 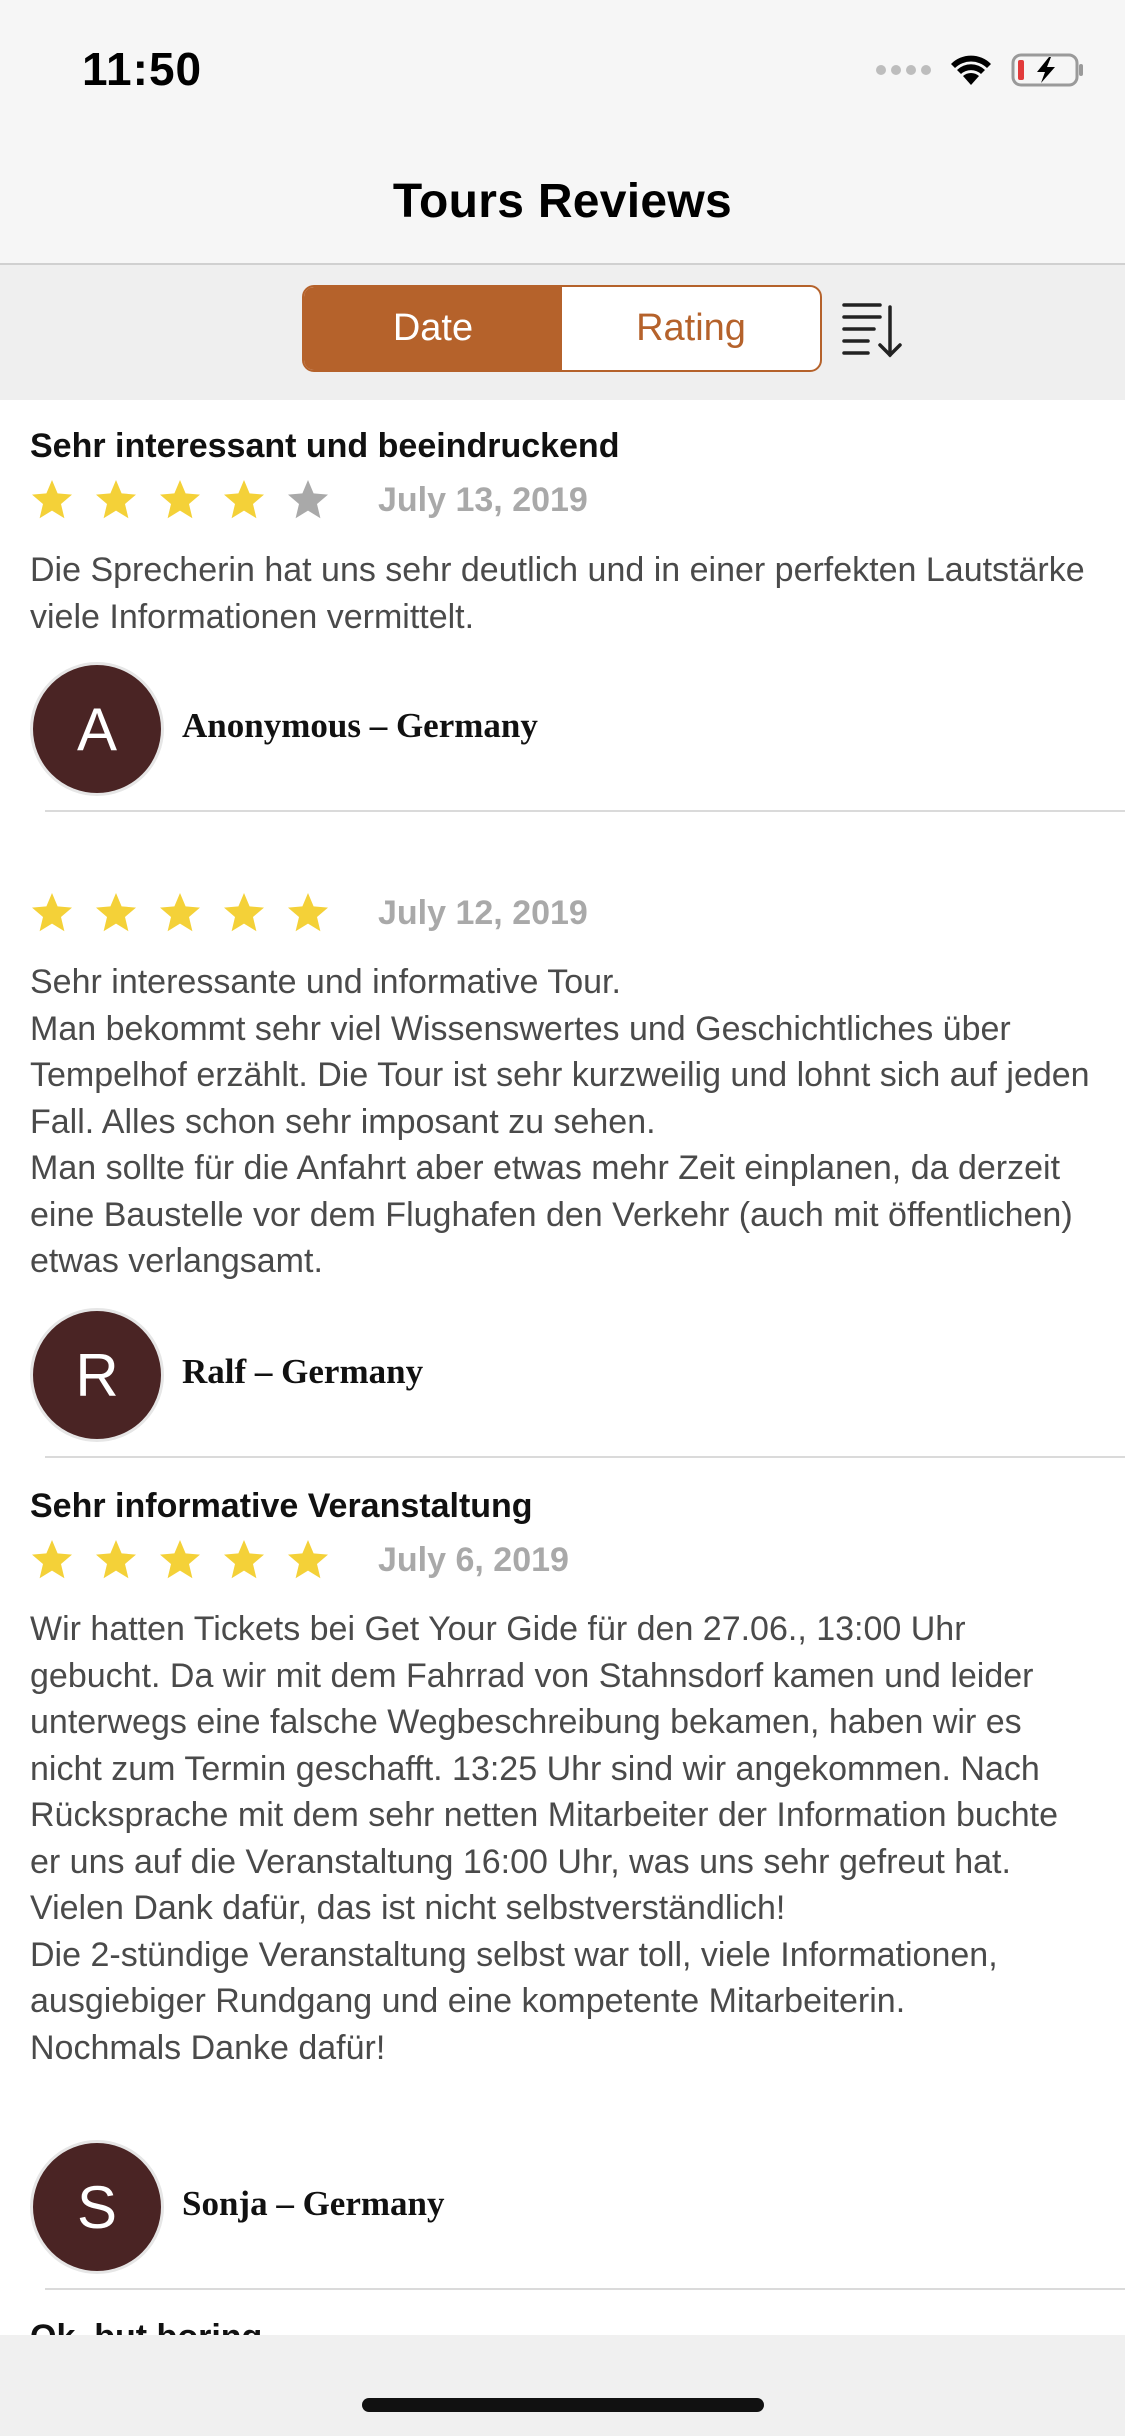 I want to click on avatar: A, so click(x=97, y=729).